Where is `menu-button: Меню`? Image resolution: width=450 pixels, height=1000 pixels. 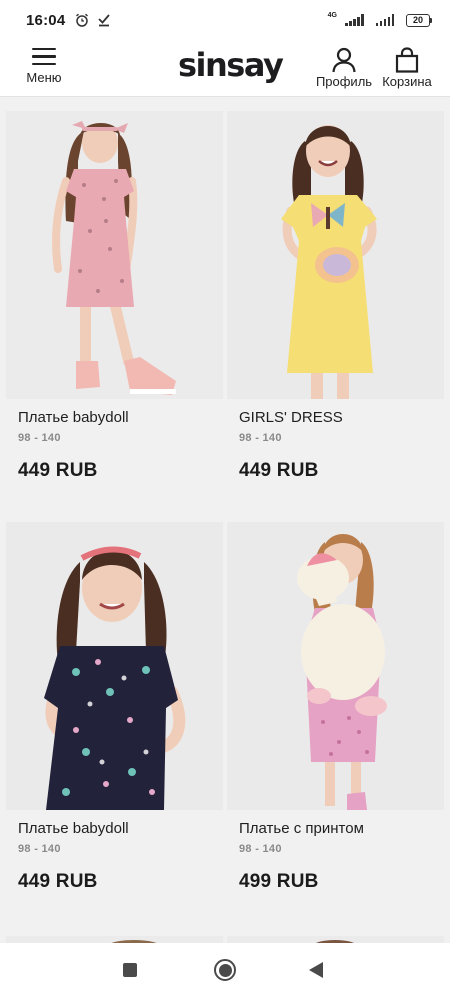 menu-button: Меню is located at coordinates (44, 68).